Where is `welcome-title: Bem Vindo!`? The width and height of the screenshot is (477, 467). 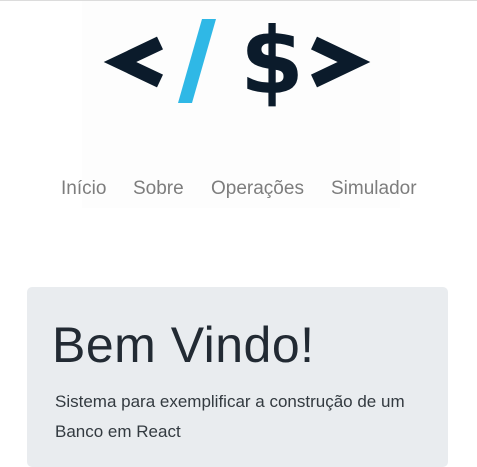
welcome-title: Bem Vindo! is located at coordinates (183, 345).